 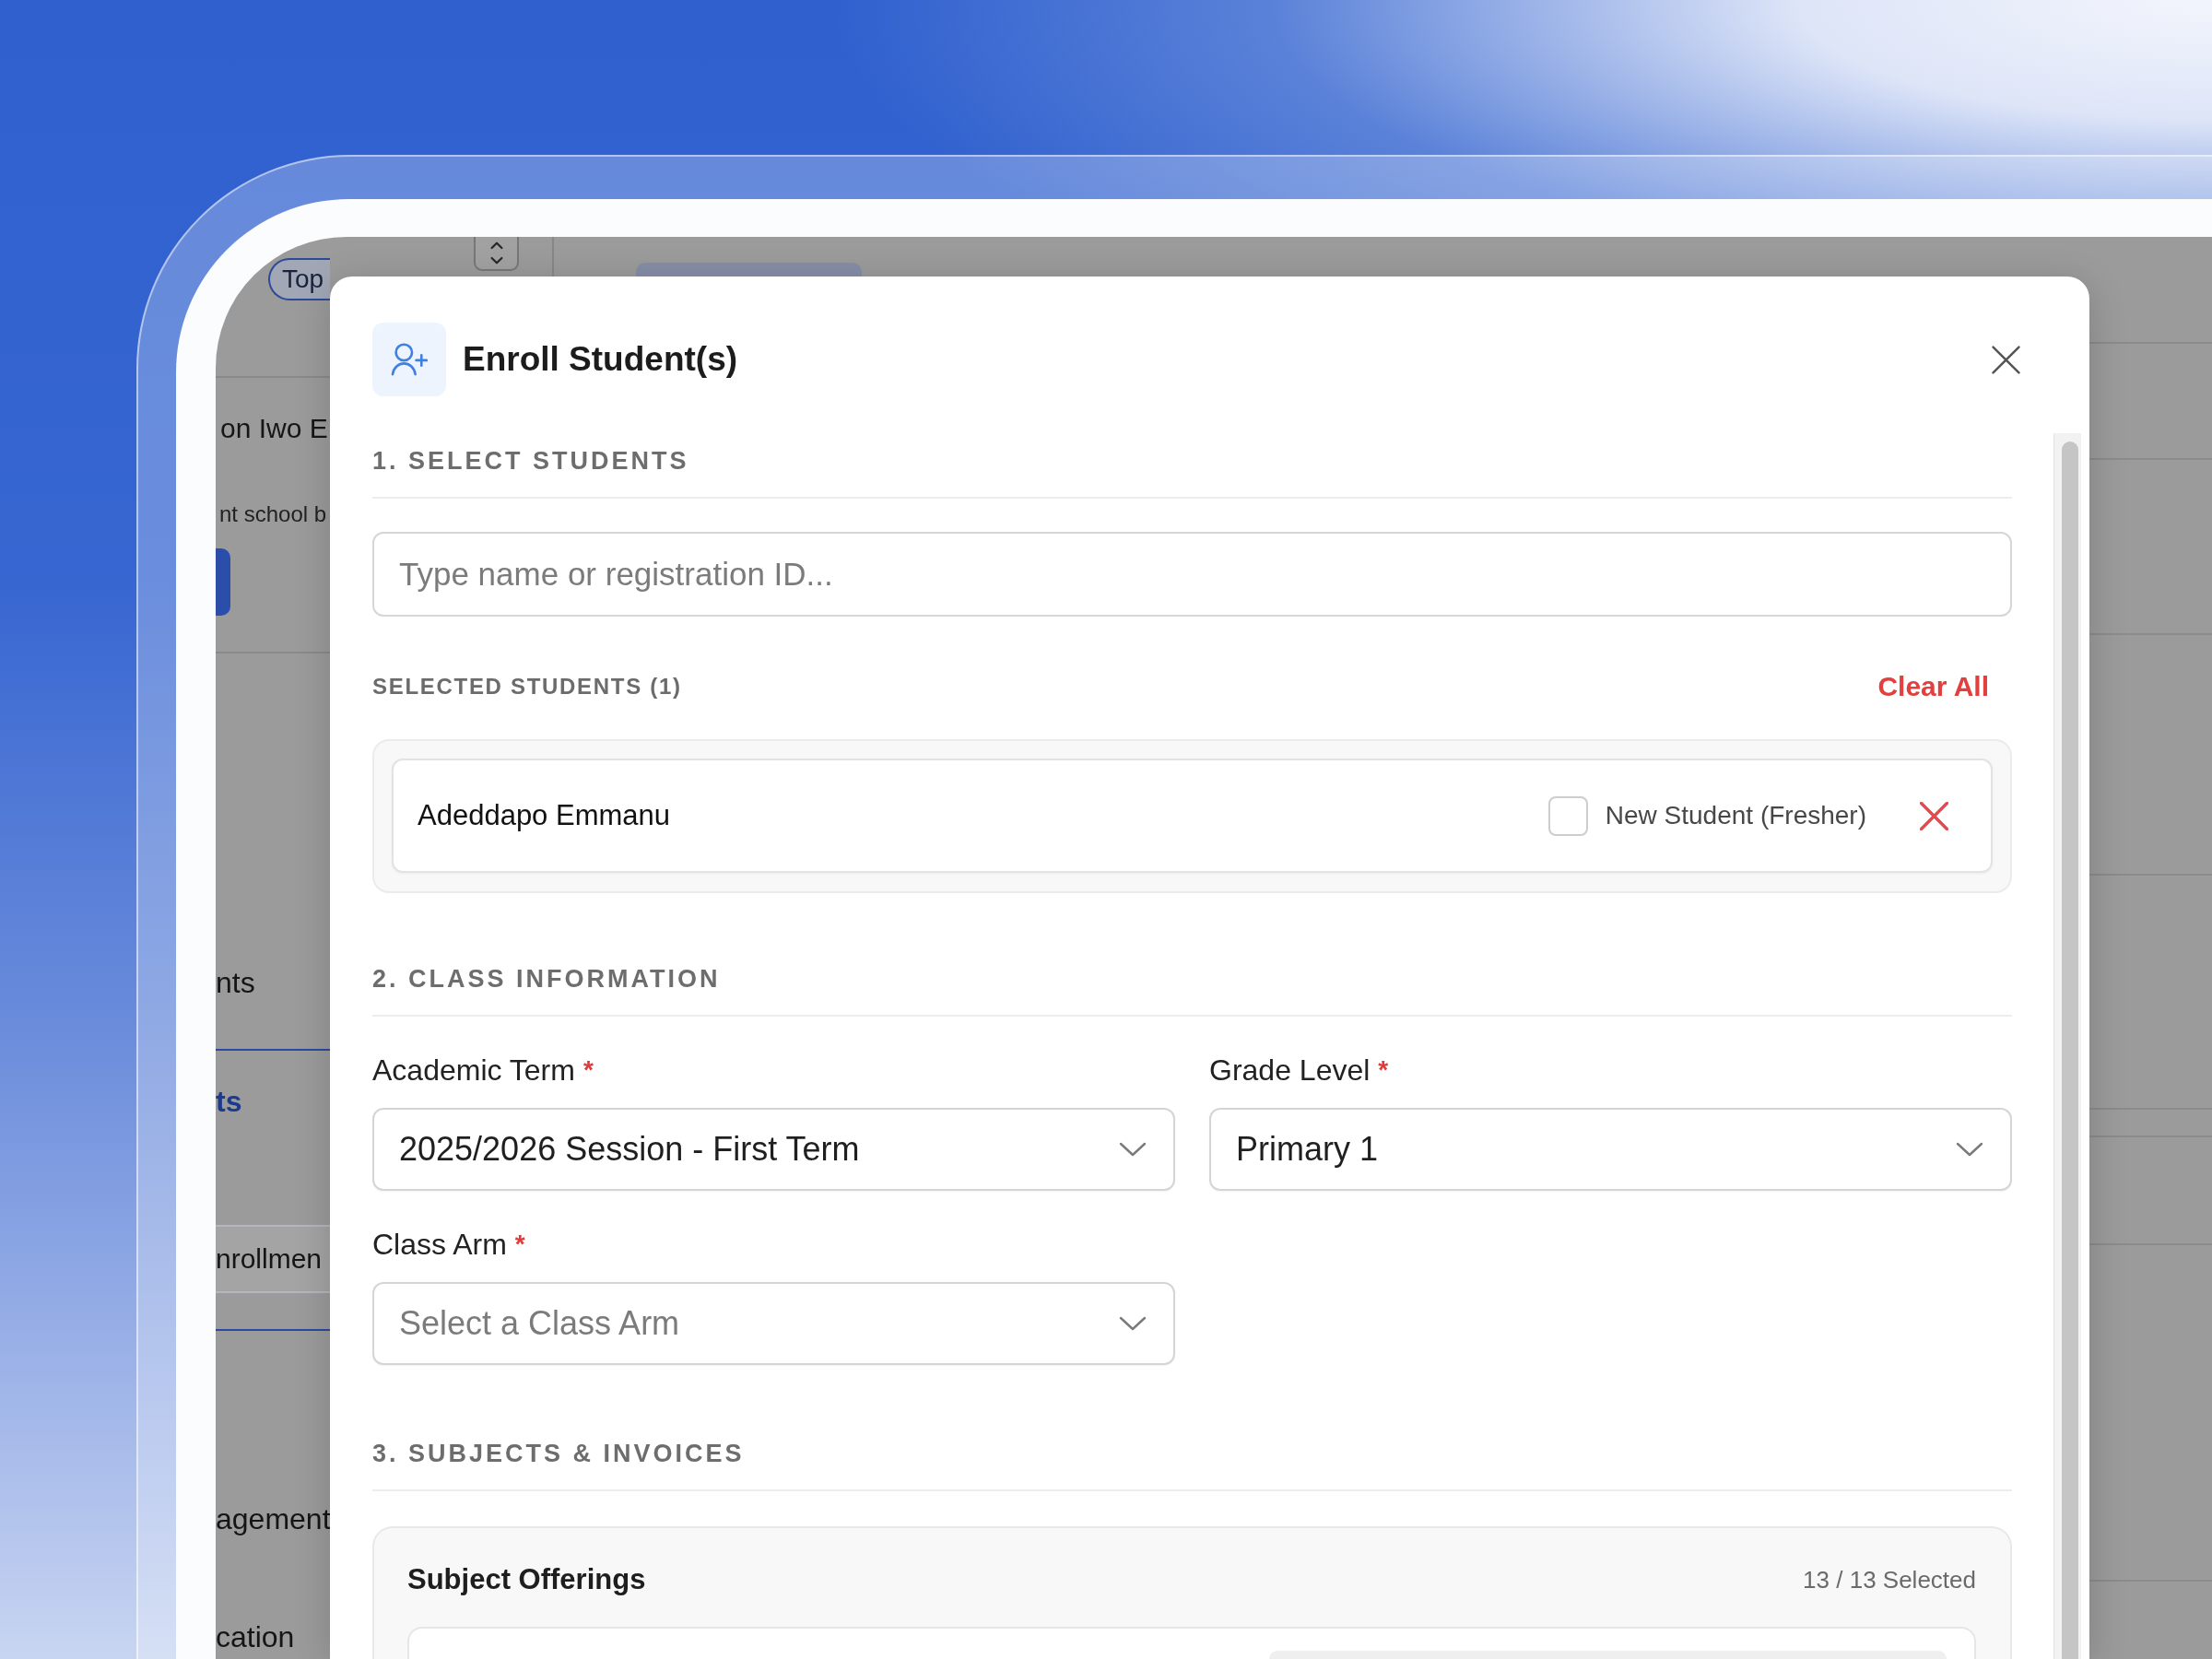 I want to click on field-label: Academic Term, so click(x=473, y=1070).